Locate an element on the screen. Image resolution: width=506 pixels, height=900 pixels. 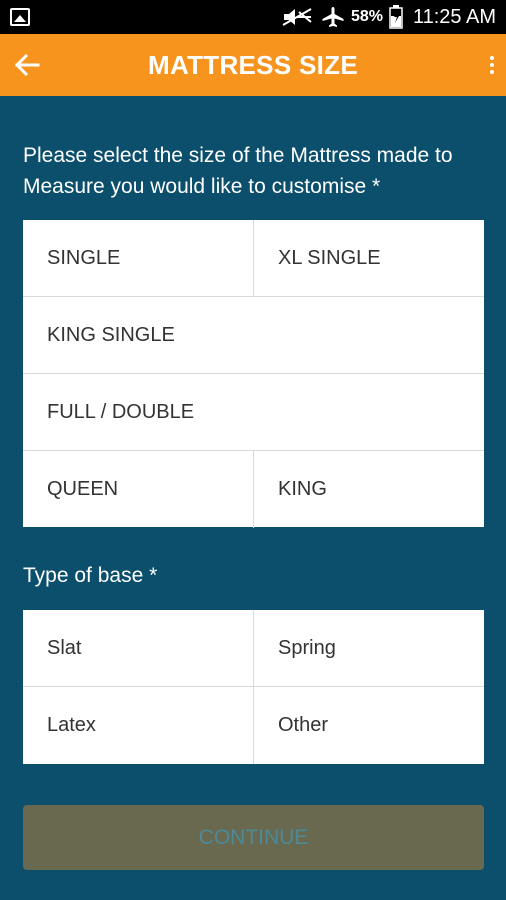
status-icons: 58% 11:25 AM is located at coordinates (388, 17).